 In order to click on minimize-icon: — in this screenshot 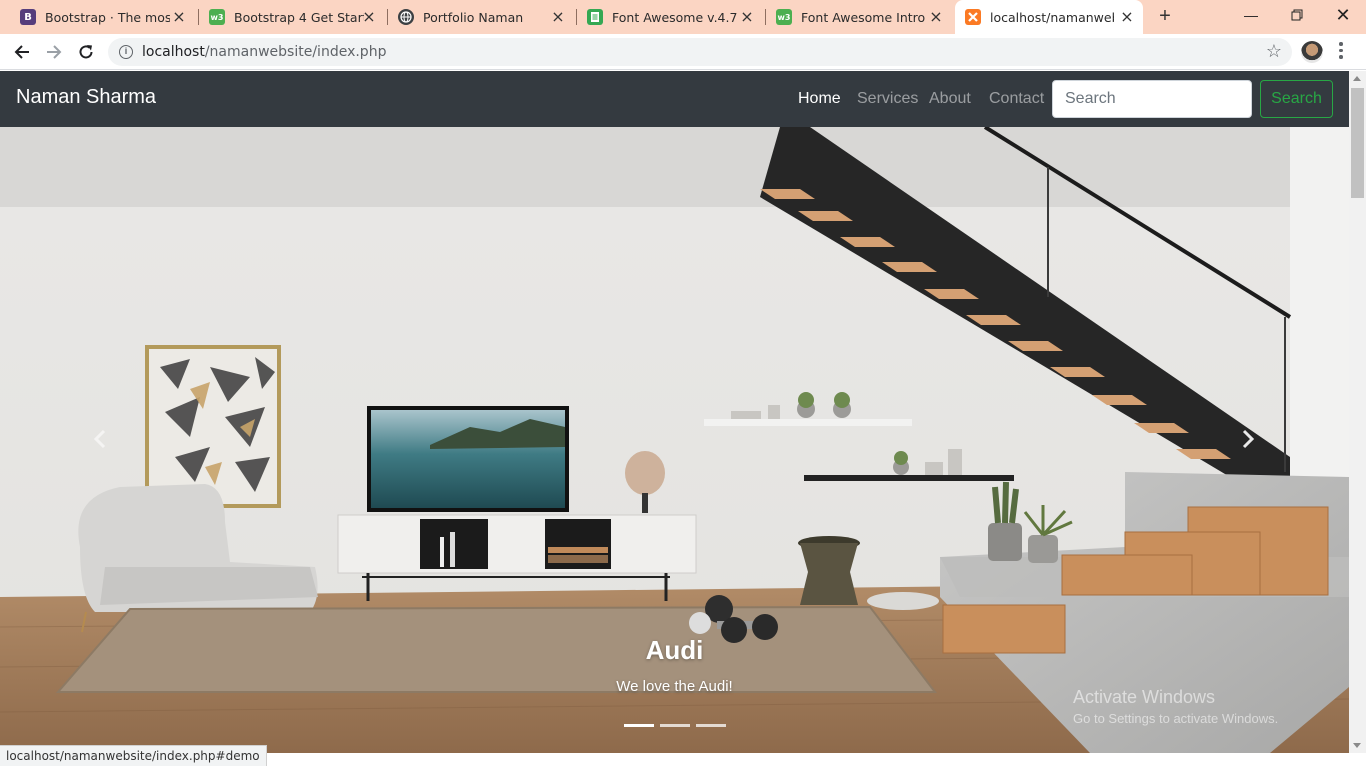, I will do `click(1251, 15)`.